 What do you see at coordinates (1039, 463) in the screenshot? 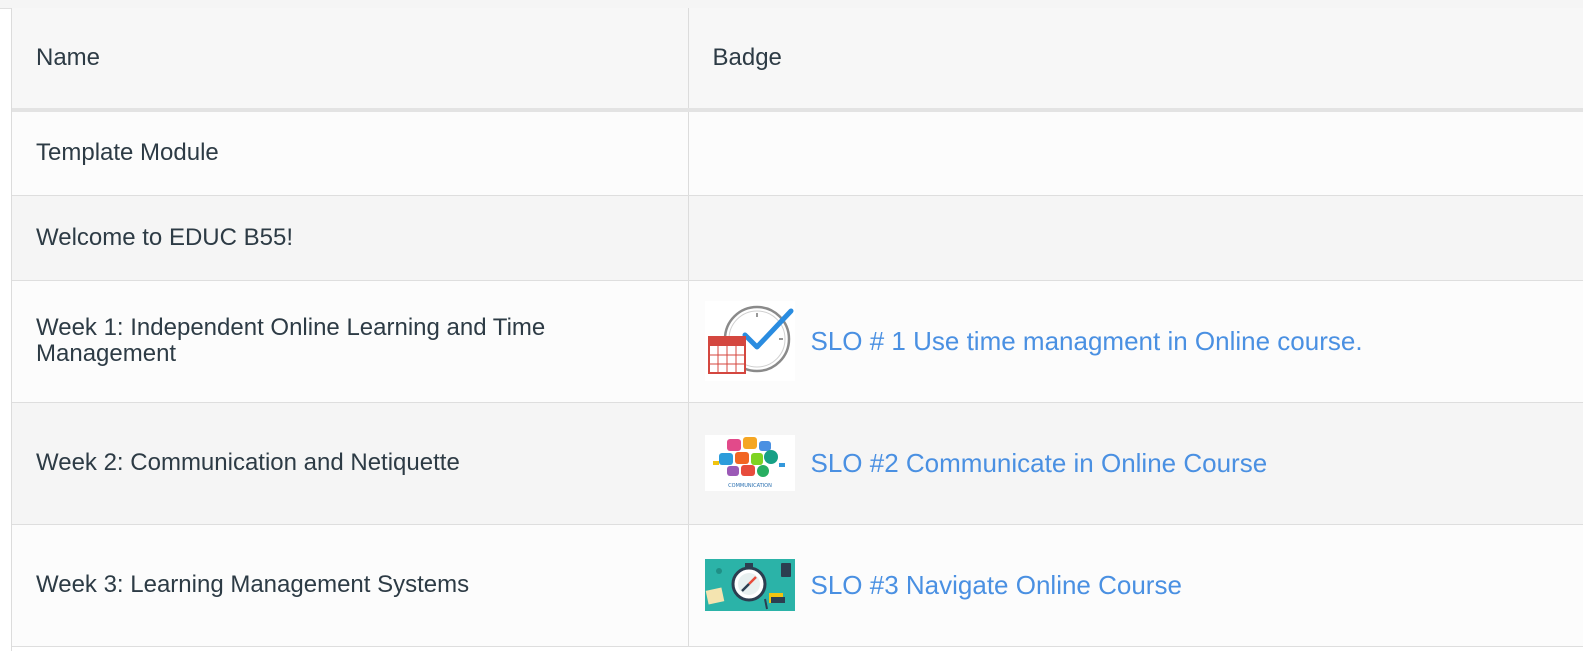
I see `badge-link-slo-2: SLO #2 Communicate in Online Course` at bounding box center [1039, 463].